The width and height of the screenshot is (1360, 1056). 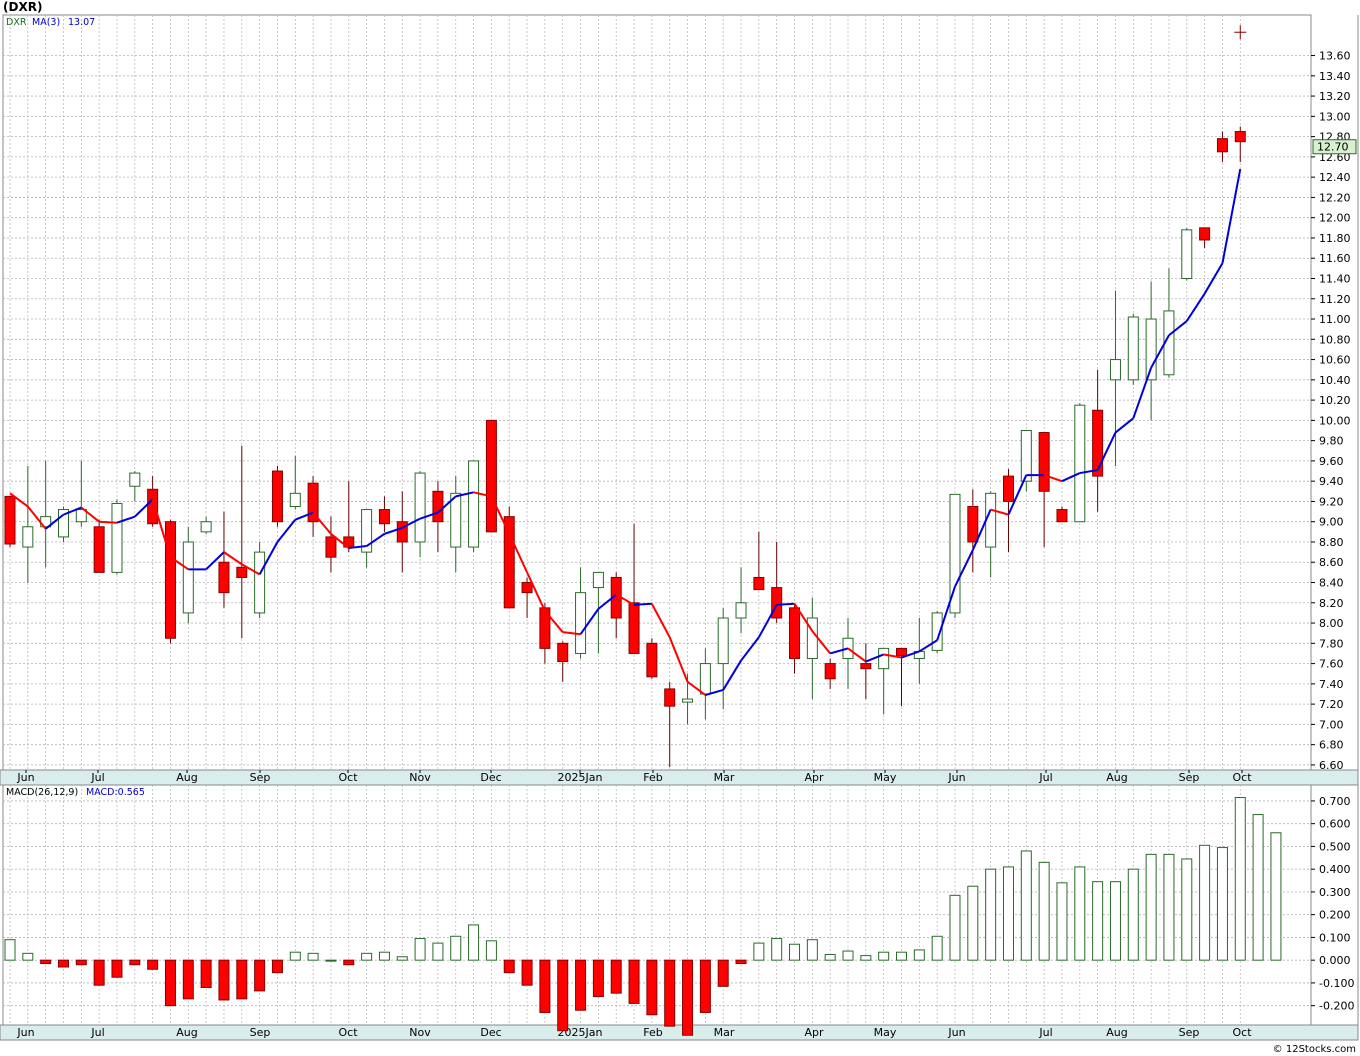 What do you see at coordinates (885, 1032) in the screenshot?
I see `x-tick-label: May` at bounding box center [885, 1032].